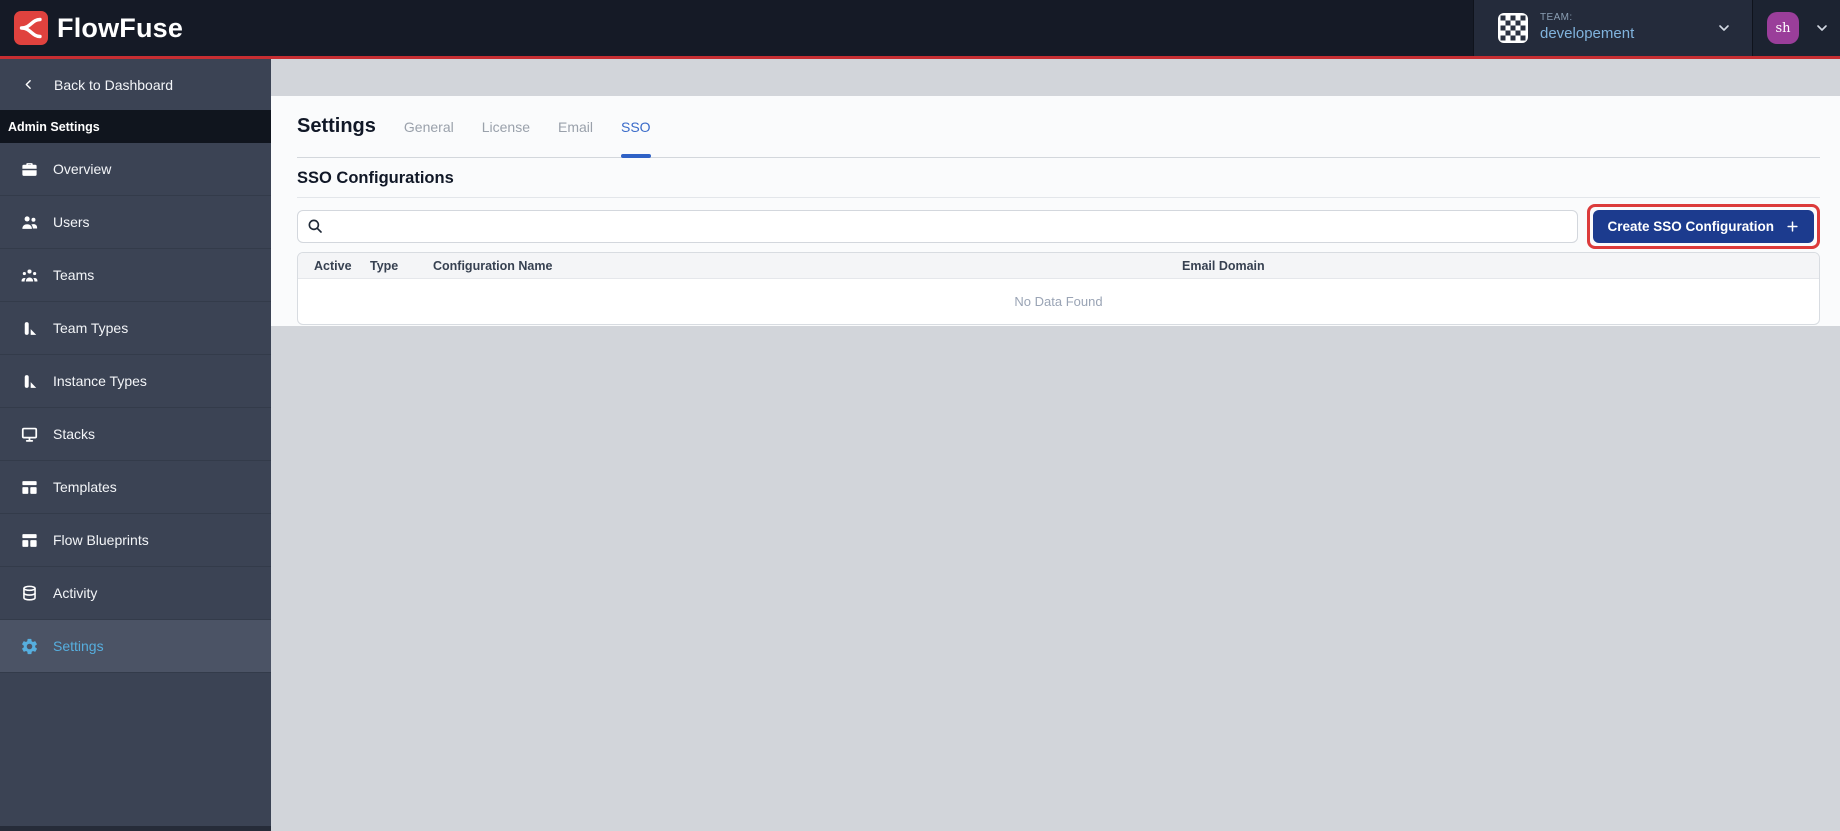  Describe the element at coordinates (135, 169) in the screenshot. I see `sidebar-item-overview: Overview` at that location.